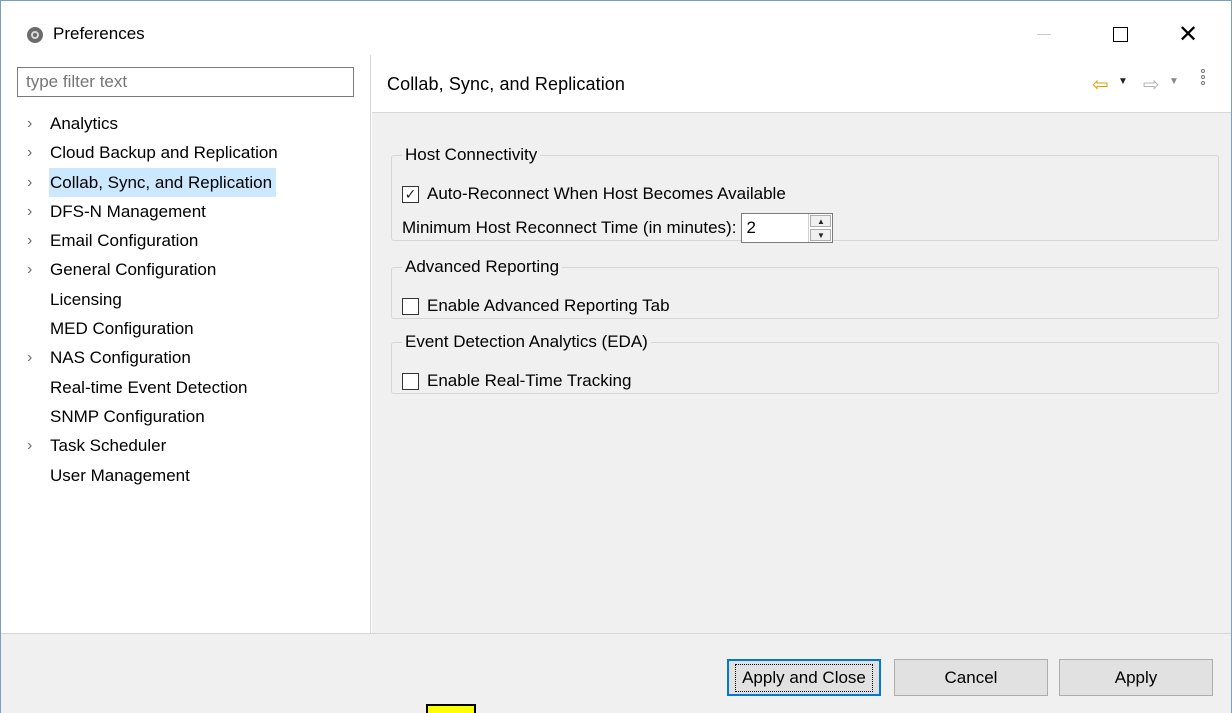  What do you see at coordinates (122, 329) in the screenshot?
I see `sidebar-item-label: MED Configuration` at bounding box center [122, 329].